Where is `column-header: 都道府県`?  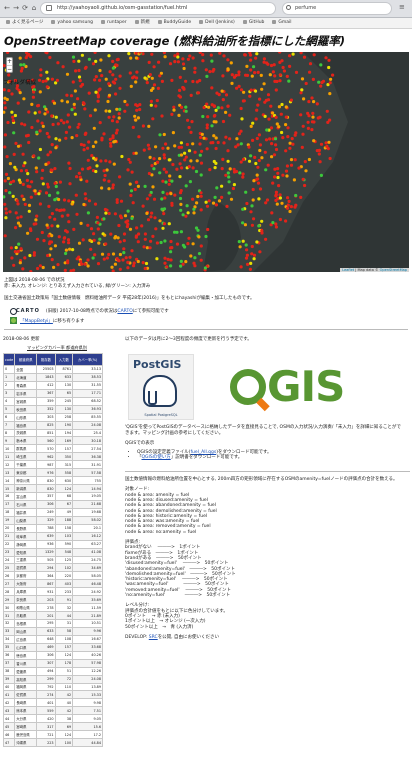
column-header: 都道府県 is located at coordinates (26, 359).